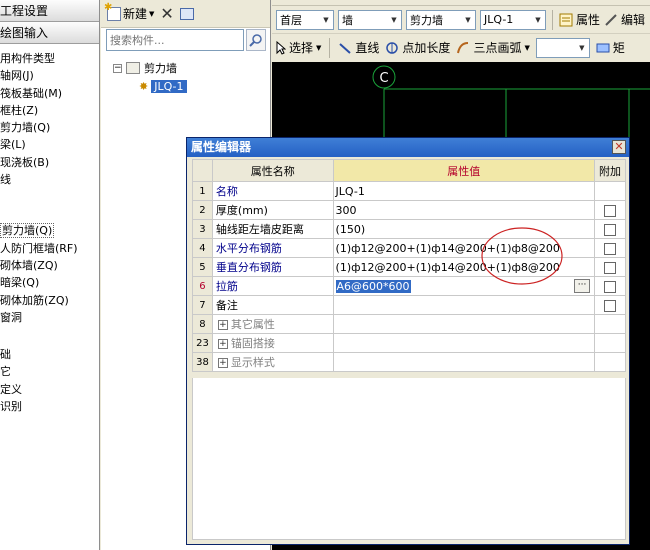 This screenshot has height=550, width=650. What do you see at coordinates (49, 354) in the screenshot?
I see `nav-item-foundation: 础` at bounding box center [49, 354].